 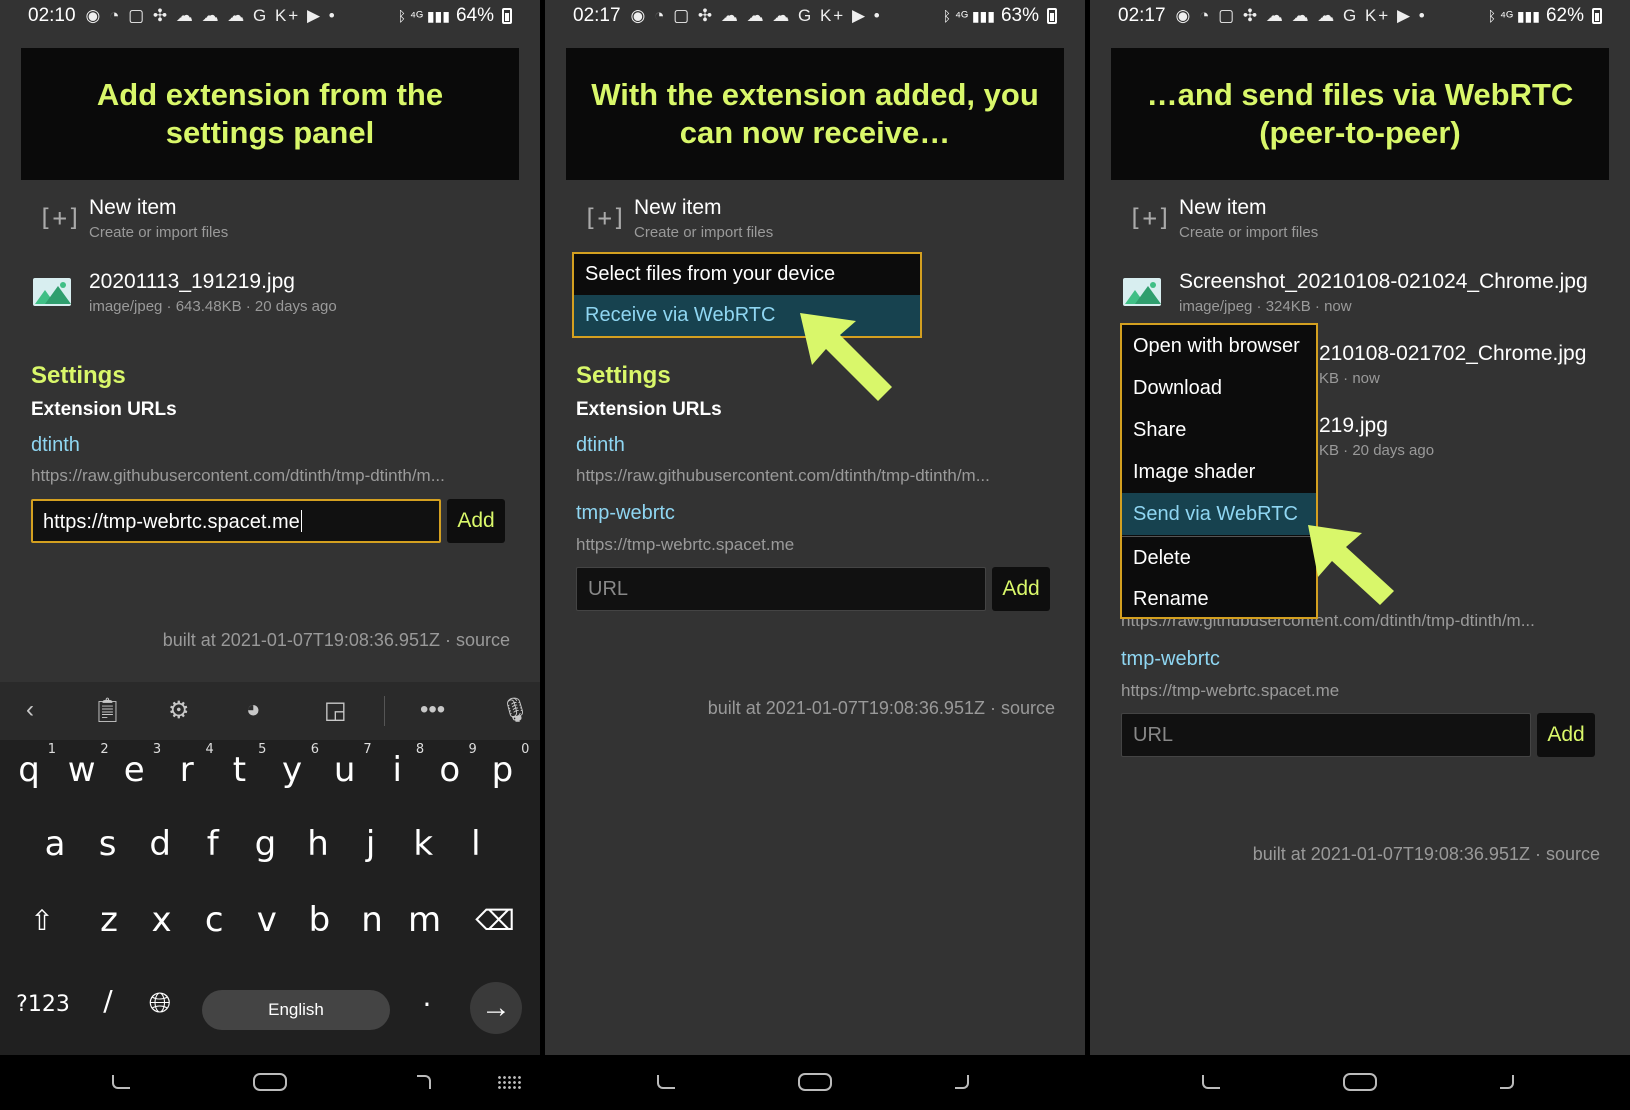 I want to click on space-bar: English, so click(x=296, y=1010).